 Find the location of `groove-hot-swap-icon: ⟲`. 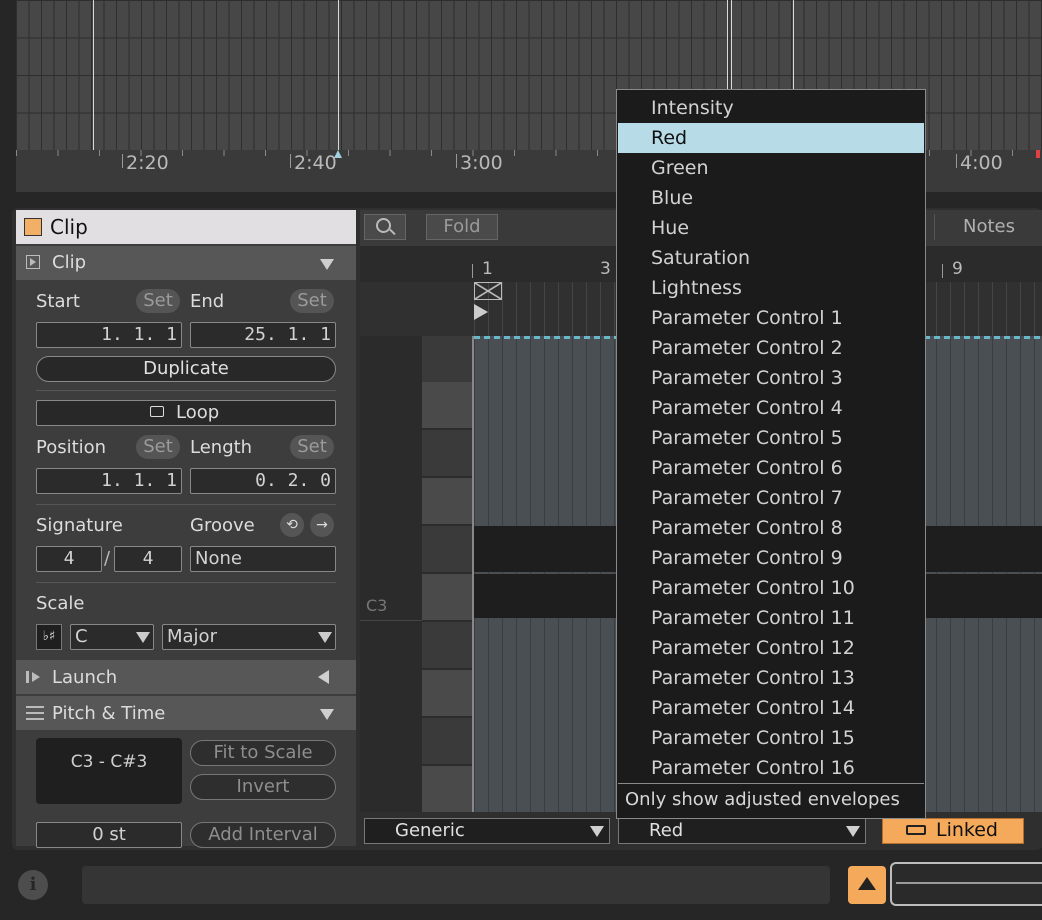

groove-hot-swap-icon: ⟲ is located at coordinates (292, 525).